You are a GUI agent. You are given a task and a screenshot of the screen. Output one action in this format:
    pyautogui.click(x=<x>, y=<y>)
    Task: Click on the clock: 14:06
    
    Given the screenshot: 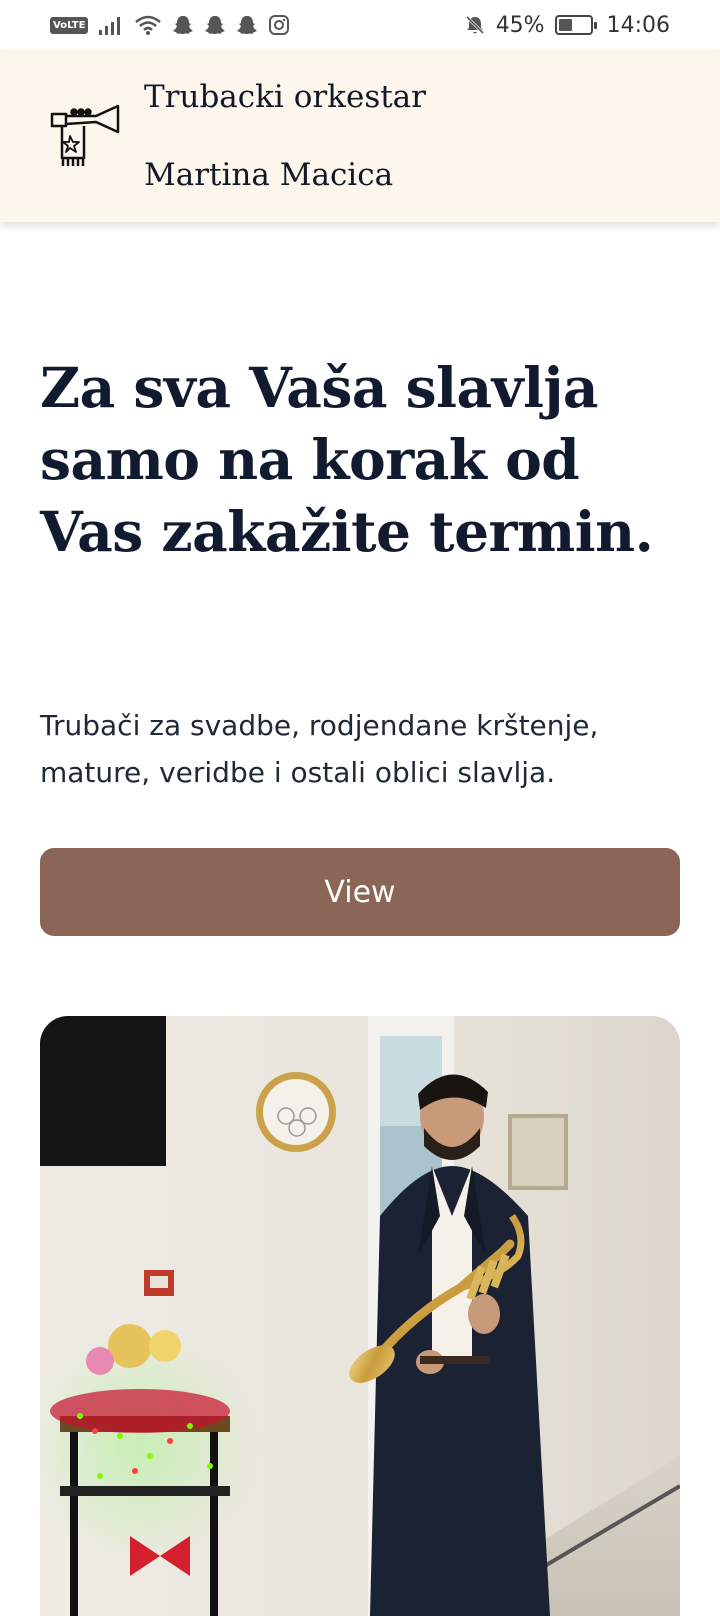 What is the action you would take?
    pyautogui.click(x=638, y=25)
    